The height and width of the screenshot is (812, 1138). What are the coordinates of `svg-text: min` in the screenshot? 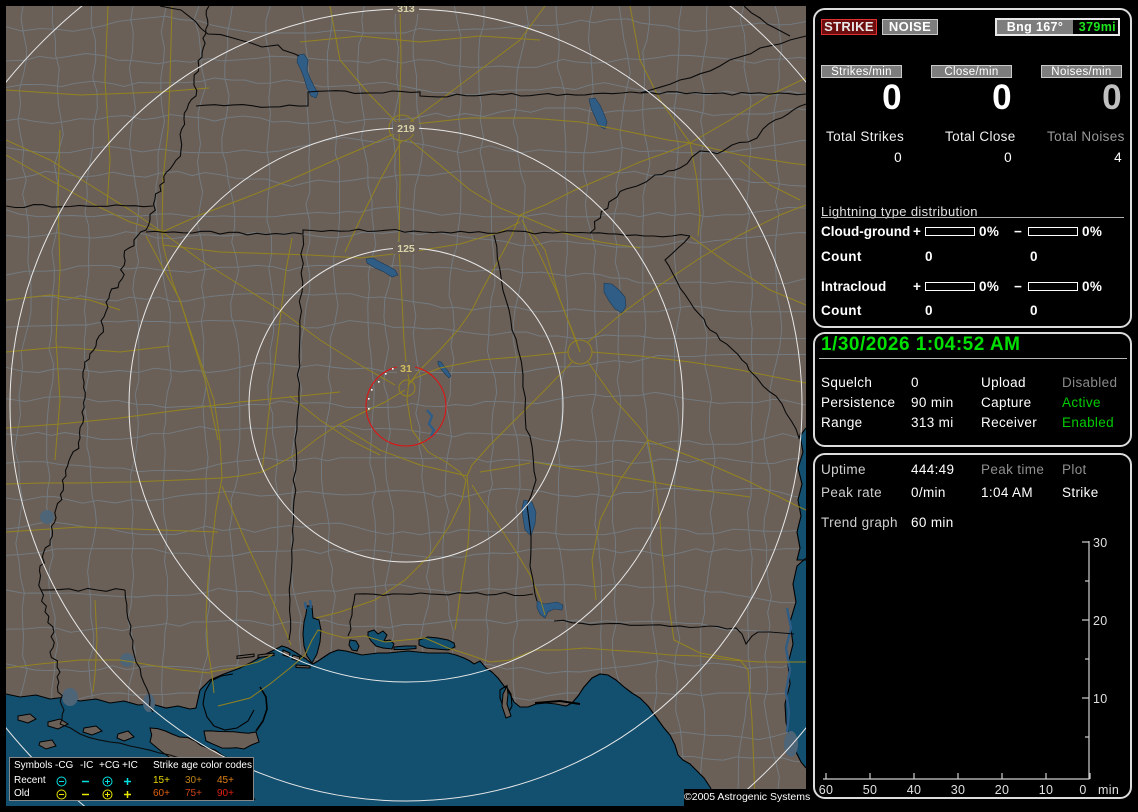 It's located at (1108, 790).